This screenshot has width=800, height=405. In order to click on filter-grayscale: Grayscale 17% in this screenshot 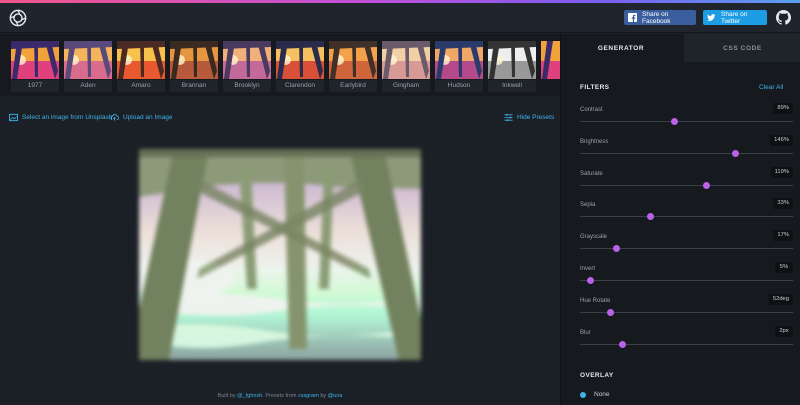, I will do `click(686, 243)`.